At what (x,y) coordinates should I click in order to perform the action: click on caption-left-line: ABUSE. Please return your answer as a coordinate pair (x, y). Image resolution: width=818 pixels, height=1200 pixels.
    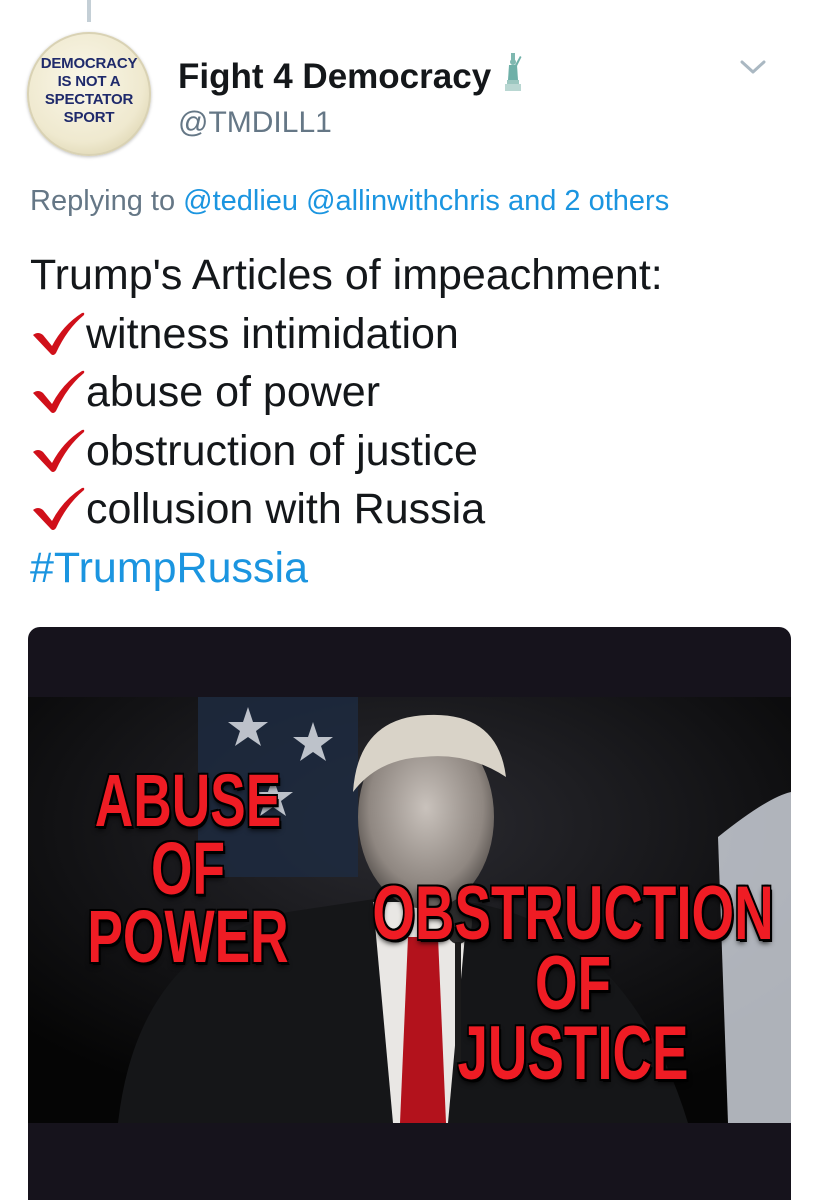
    Looking at the image, I should click on (188, 800).